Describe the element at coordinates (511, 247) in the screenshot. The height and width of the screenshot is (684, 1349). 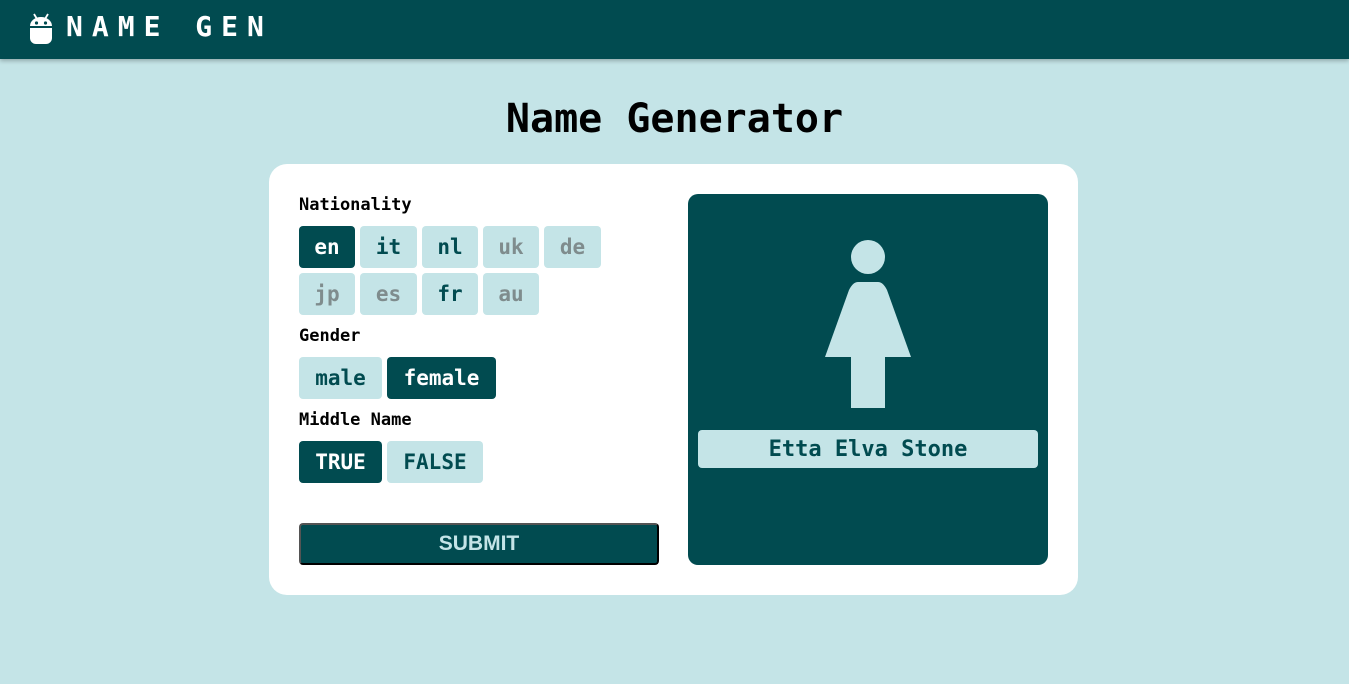
I see `nationality-option-uk: uk` at that location.